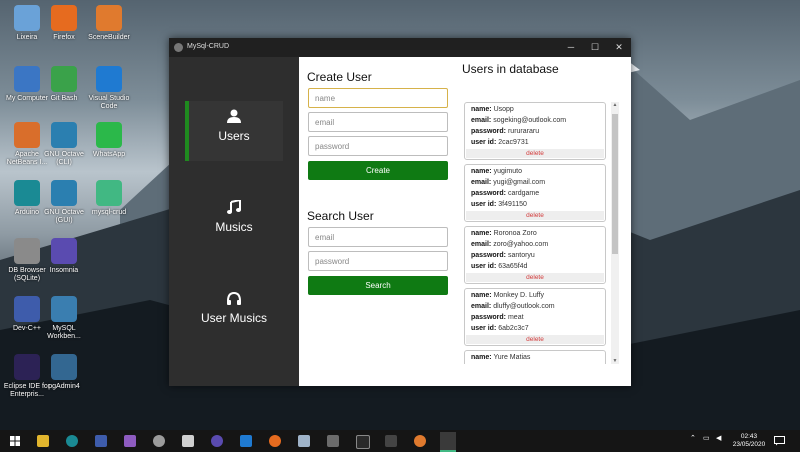 This screenshot has width=800, height=452. Describe the element at coordinates (64, 309) in the screenshot. I see `mysql-workbench-icon` at that location.